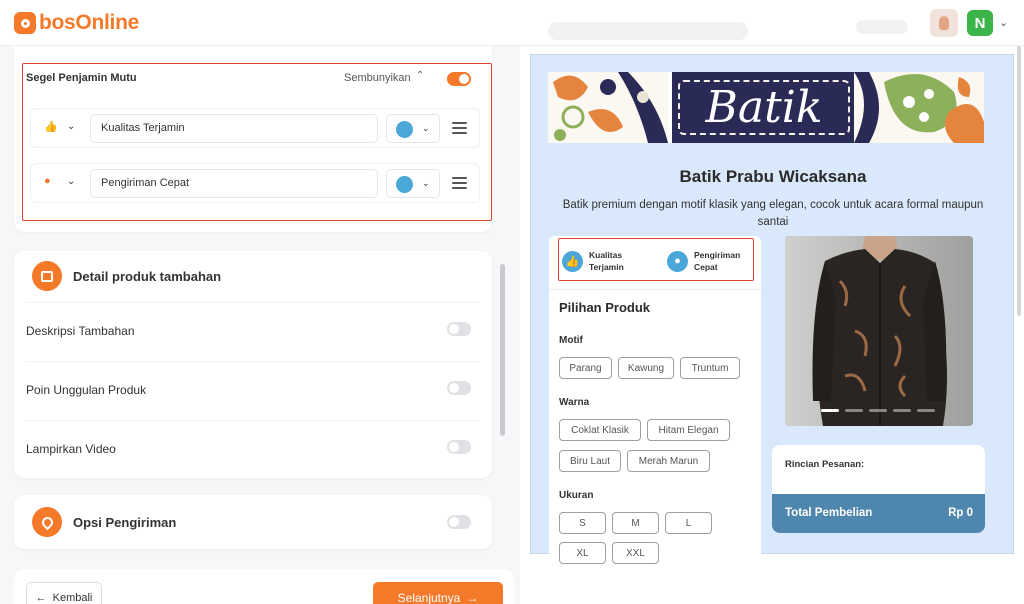 The height and width of the screenshot is (604, 1024). Describe the element at coordinates (656, 259) in the screenshot. I see `seal-badges-preview: 👍 Kualitas Terjamin ● Pengiriman Cepat` at that location.